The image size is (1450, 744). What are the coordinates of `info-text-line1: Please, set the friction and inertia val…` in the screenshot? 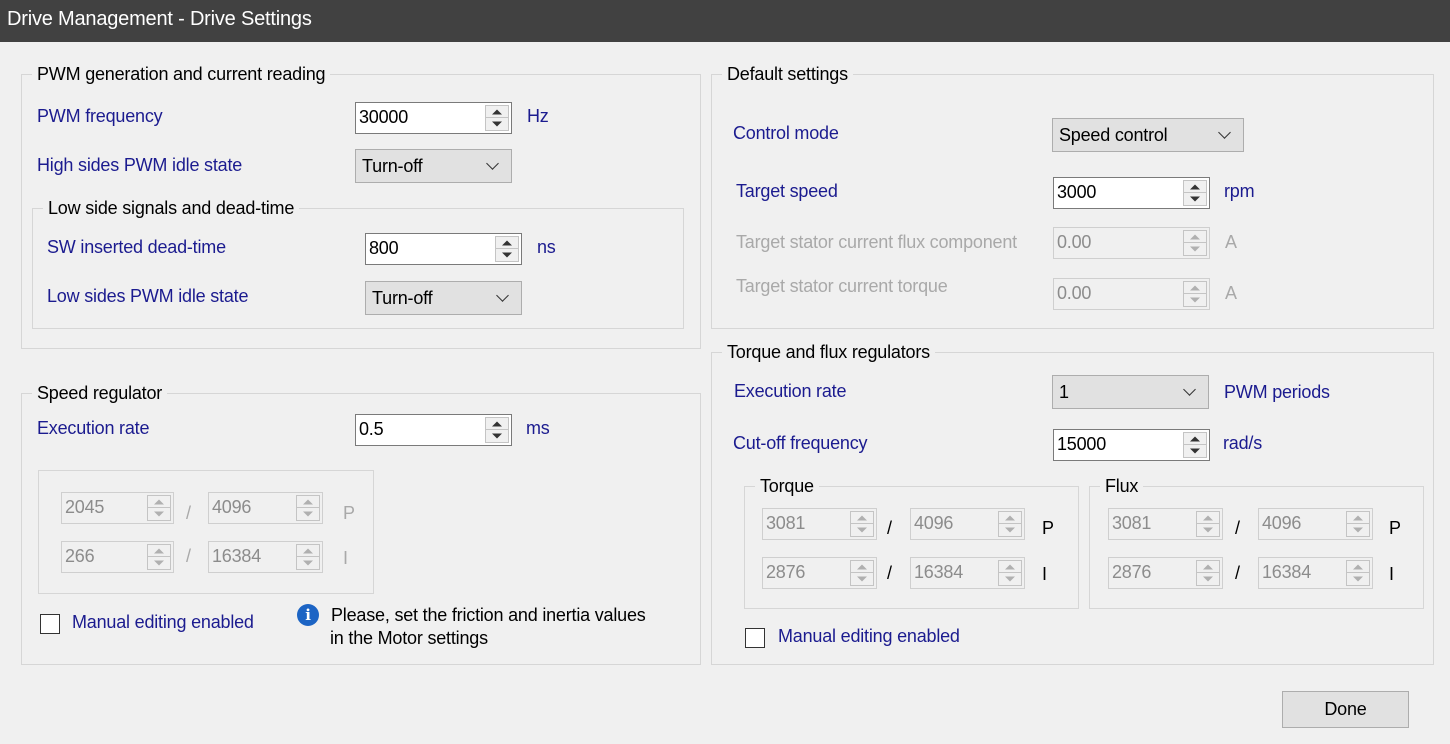 It's located at (488, 615).